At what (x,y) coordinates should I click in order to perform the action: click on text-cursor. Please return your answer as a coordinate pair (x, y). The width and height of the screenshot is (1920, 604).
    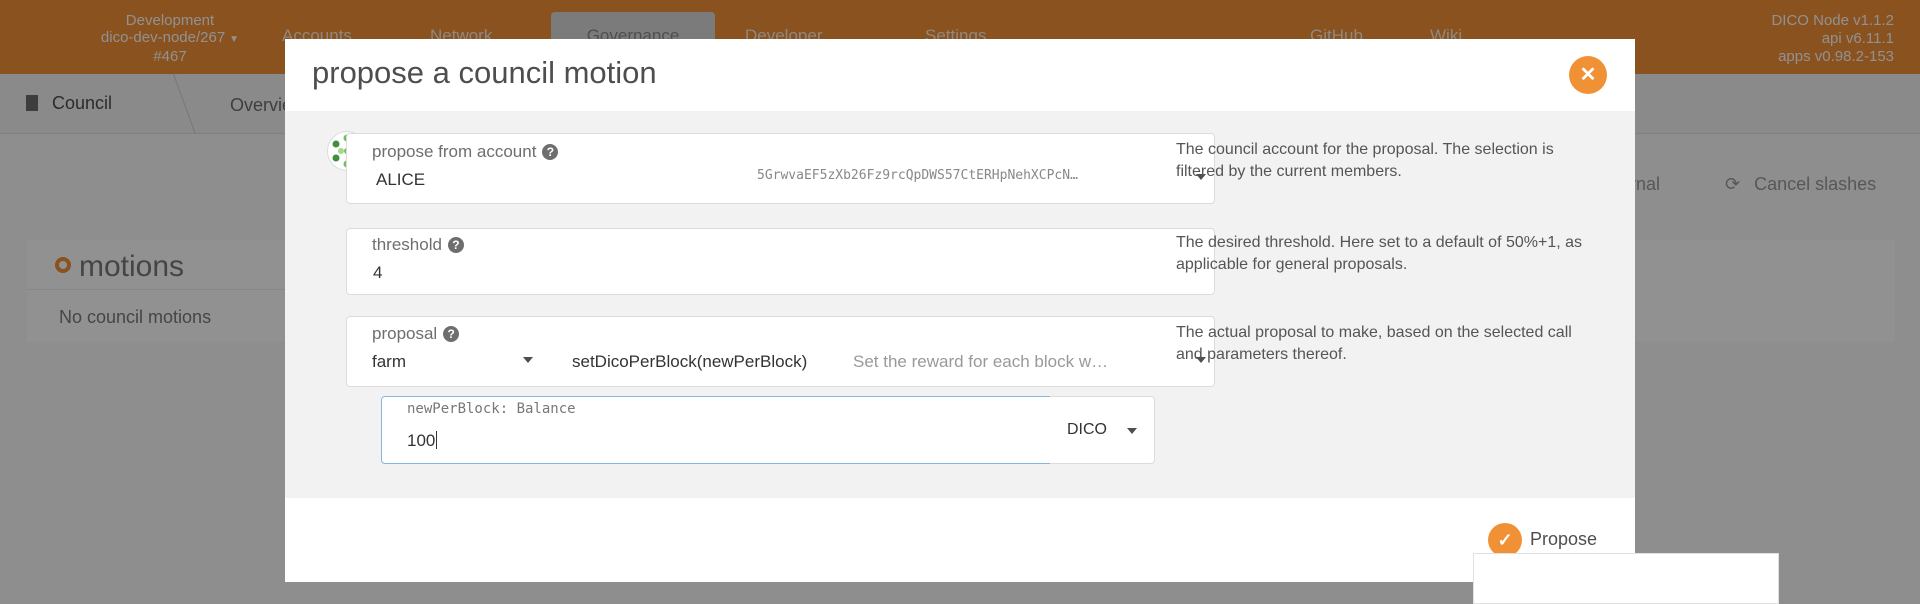
    Looking at the image, I should click on (437, 440).